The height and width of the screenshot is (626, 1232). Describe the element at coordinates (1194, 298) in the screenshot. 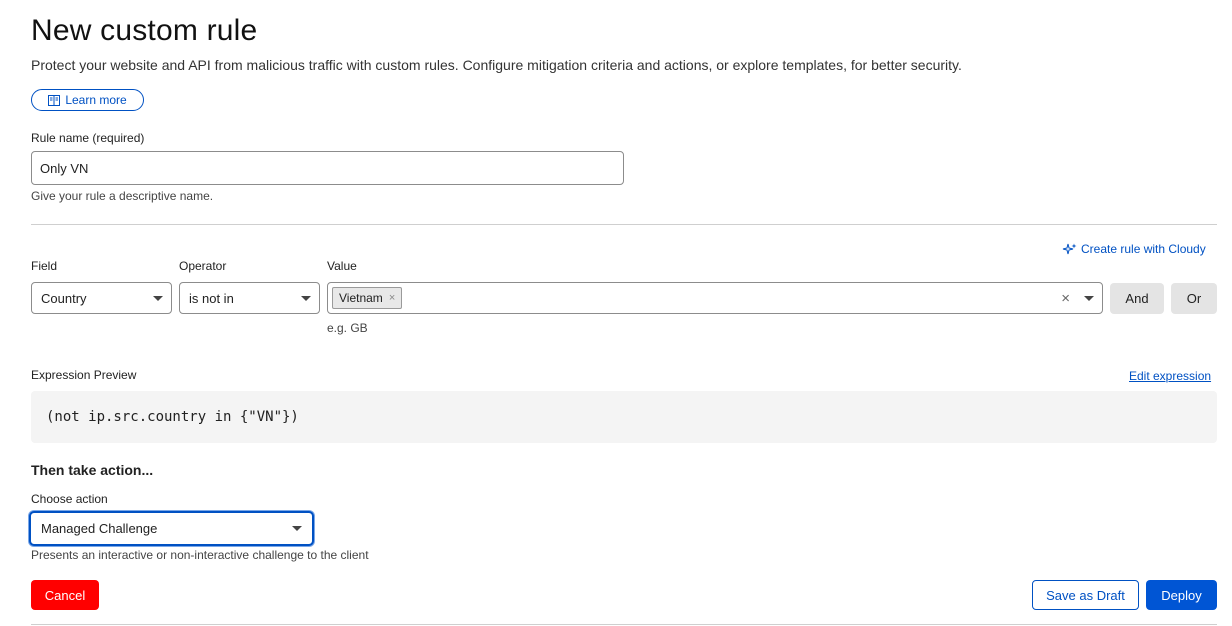

I see `or-button: Or` at that location.